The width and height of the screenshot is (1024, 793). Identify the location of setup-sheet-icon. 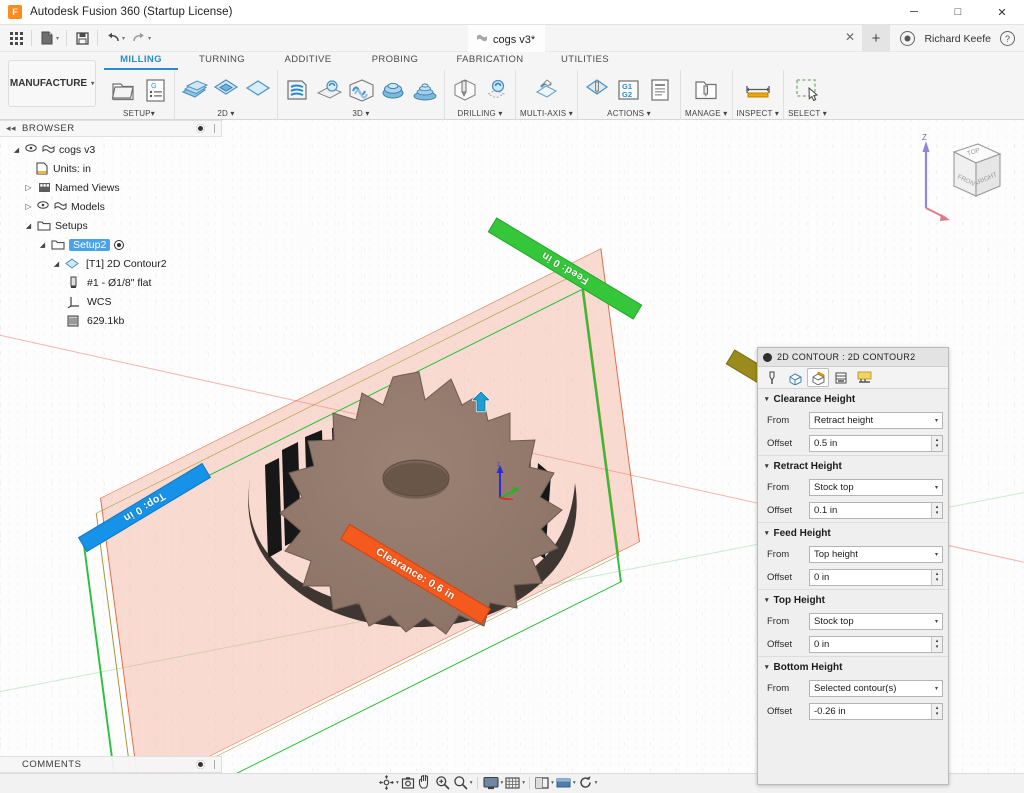
(661, 90).